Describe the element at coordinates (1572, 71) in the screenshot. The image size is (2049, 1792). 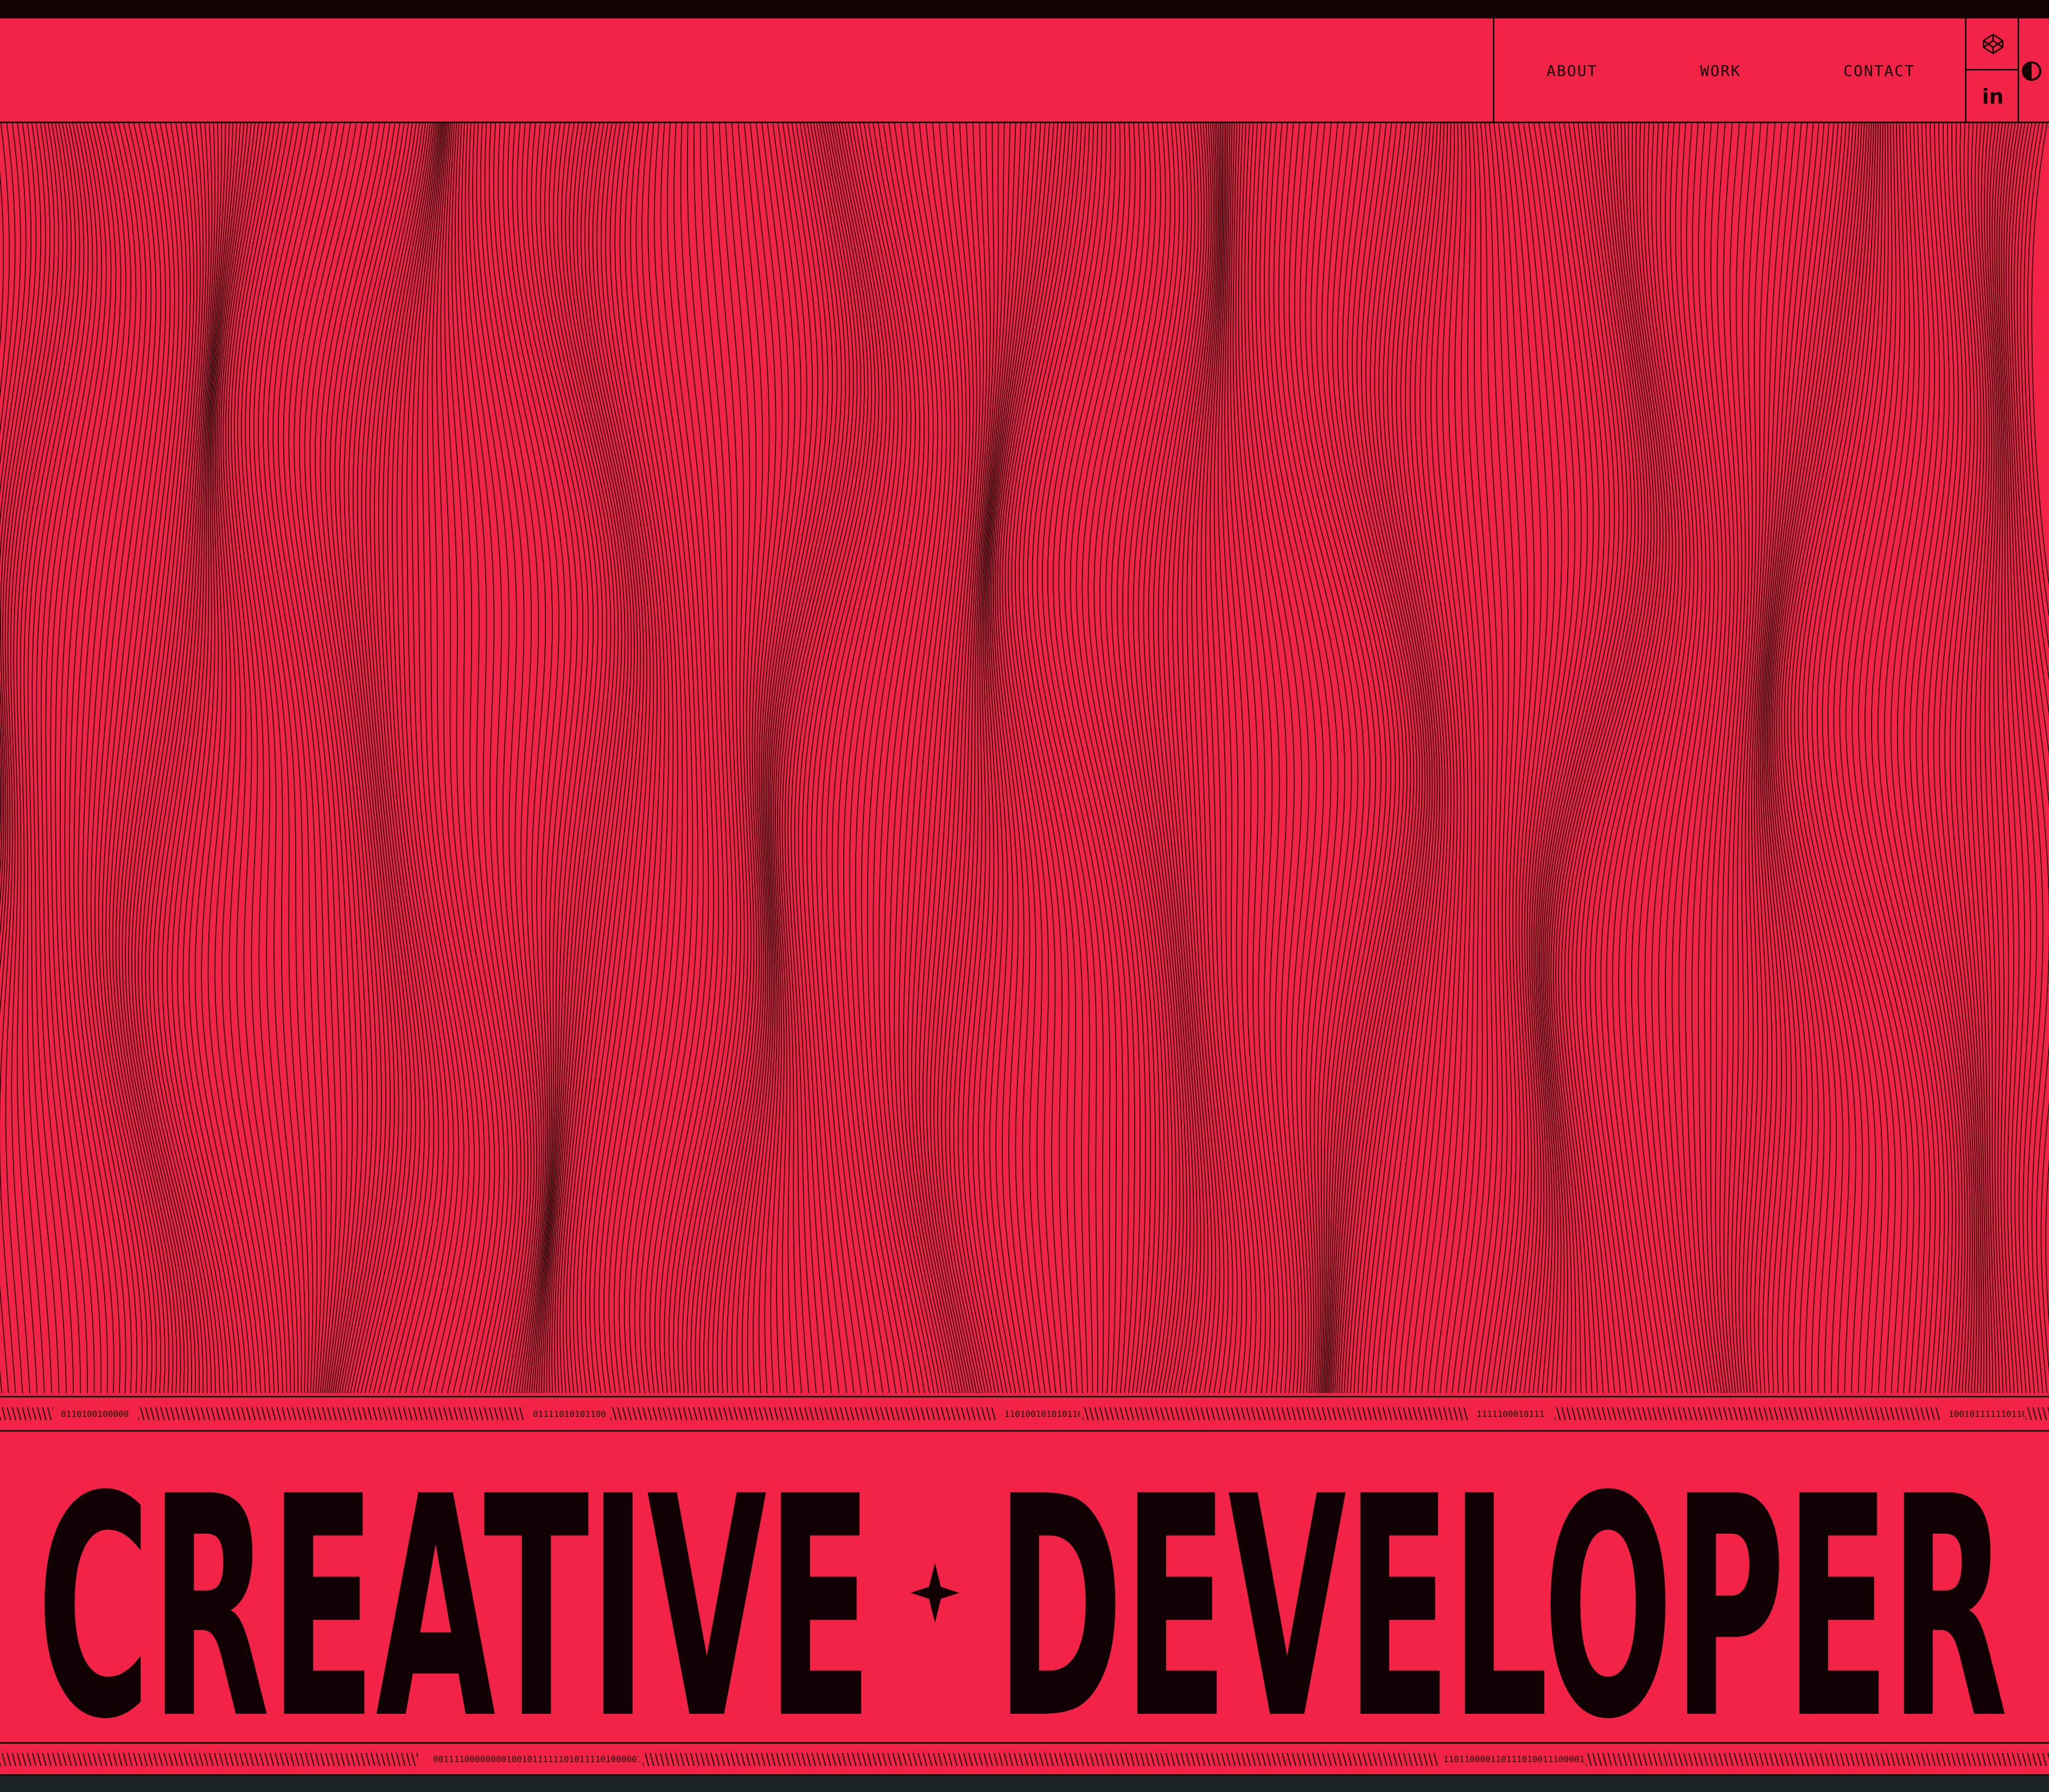
I see `nav-about-link: ABOUT` at that location.